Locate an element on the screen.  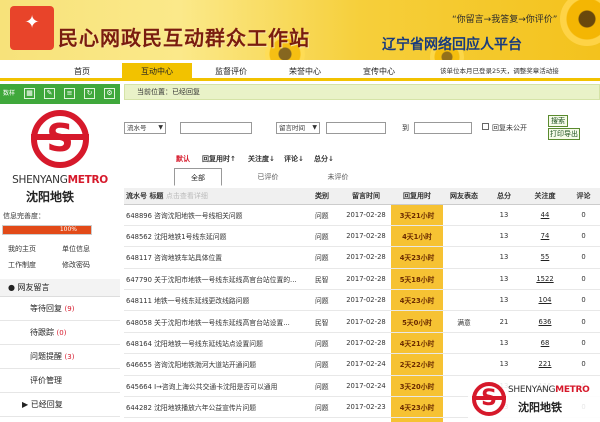
refresh-icon: ↻ is located at coordinates (89, 93).